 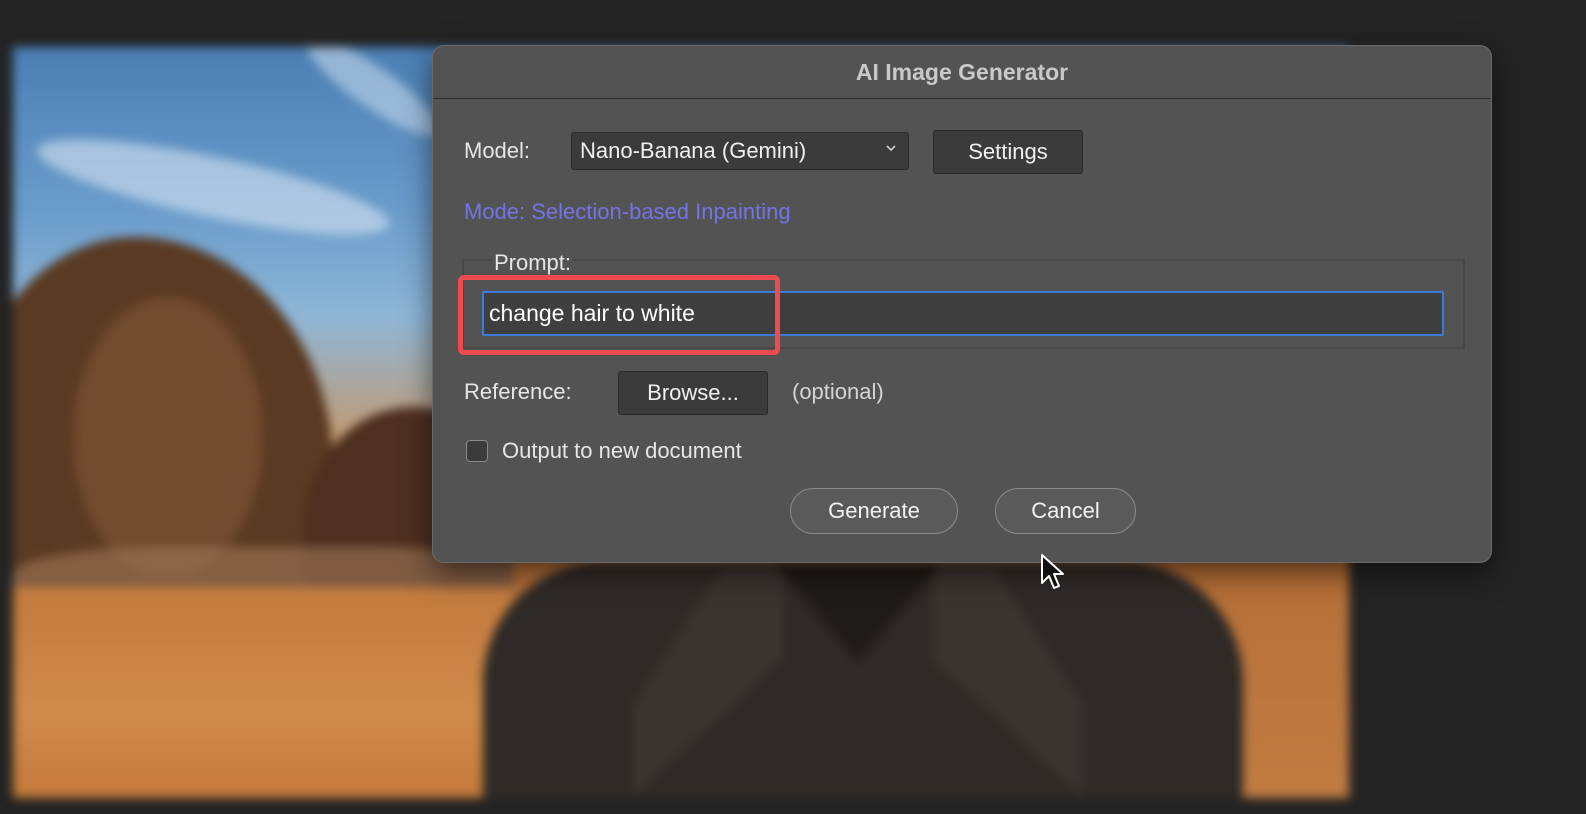 I want to click on mode-indicator: Mode: Selection-based Inpainting, so click(x=627, y=211).